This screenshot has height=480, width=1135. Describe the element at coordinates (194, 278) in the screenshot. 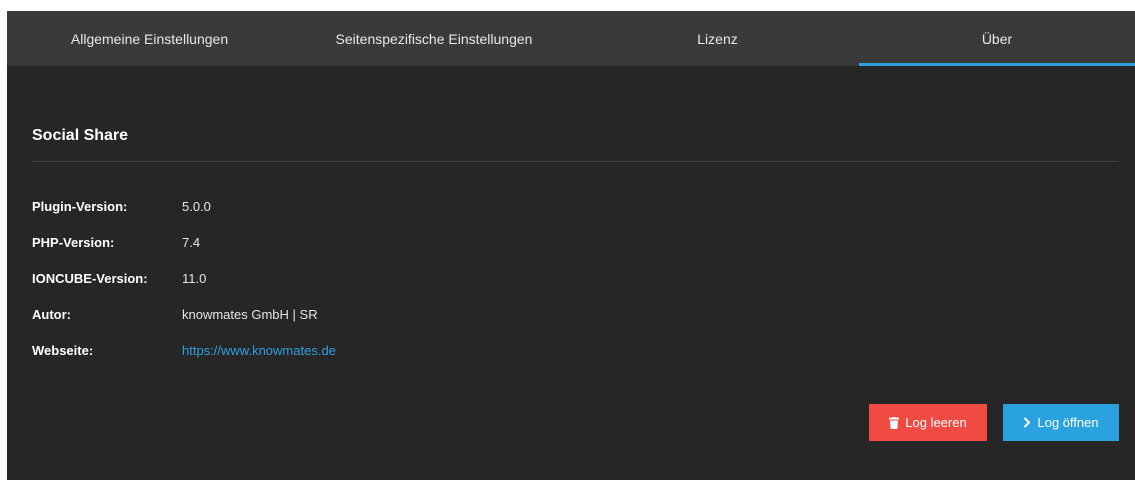

I see `info-value: 11.0` at that location.